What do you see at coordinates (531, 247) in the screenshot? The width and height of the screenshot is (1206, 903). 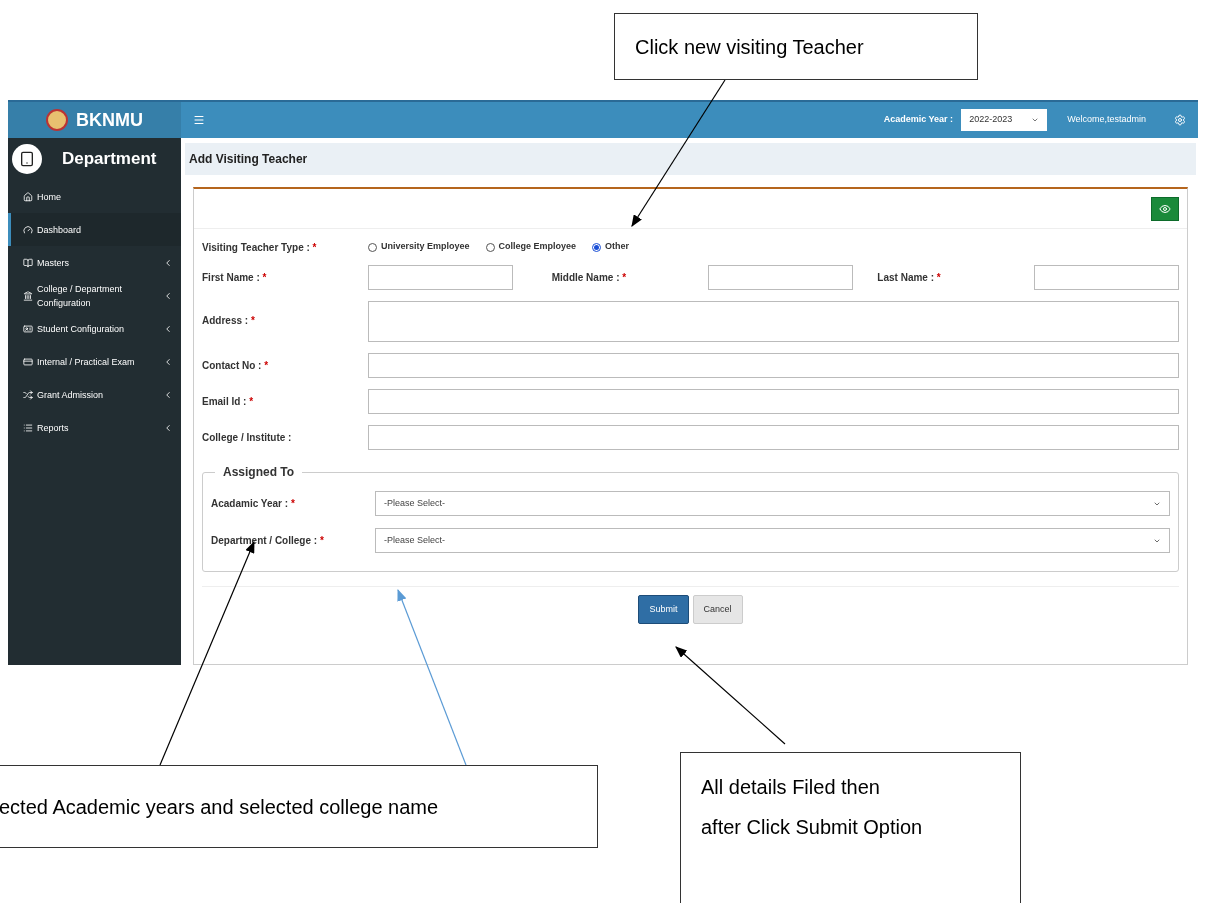 I see `radio-option: College Employee` at bounding box center [531, 247].